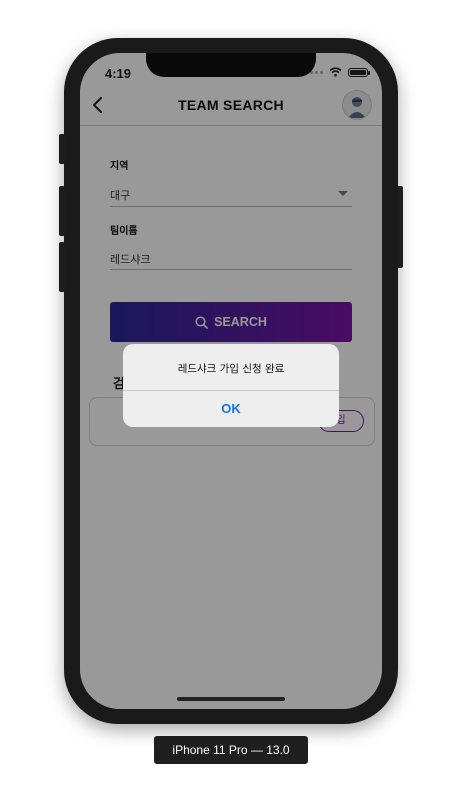 The height and width of the screenshot is (800, 462). Describe the element at coordinates (231, 369) in the screenshot. I see `alert-message: 레드샤크 가입 신청 완료` at that location.